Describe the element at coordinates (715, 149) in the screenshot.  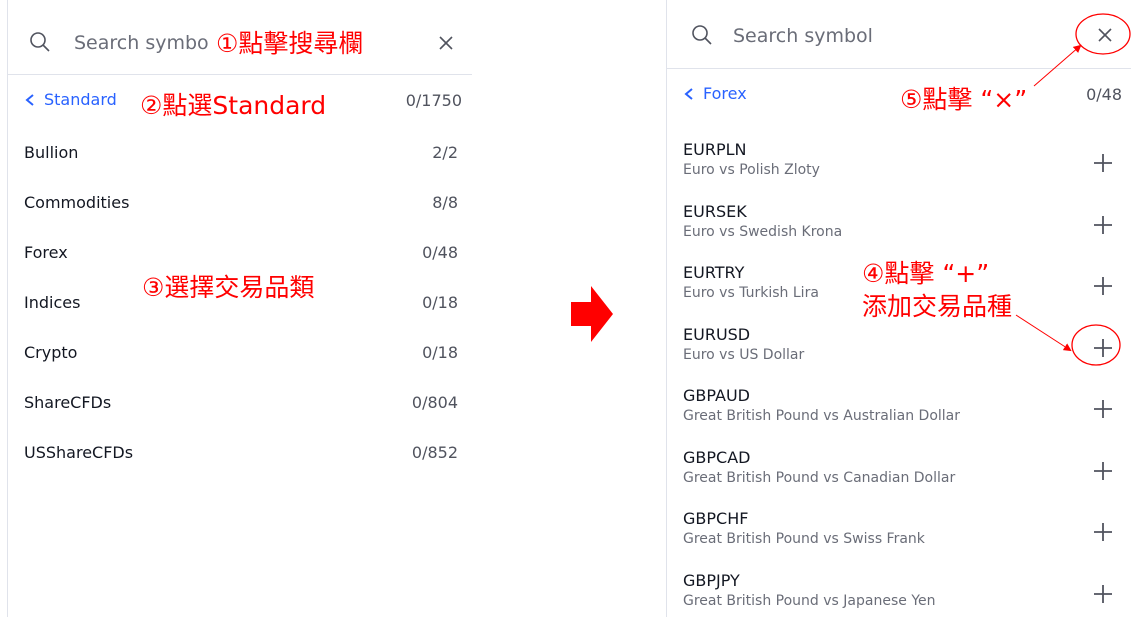
I see `symbol-name: EURPLN` at that location.